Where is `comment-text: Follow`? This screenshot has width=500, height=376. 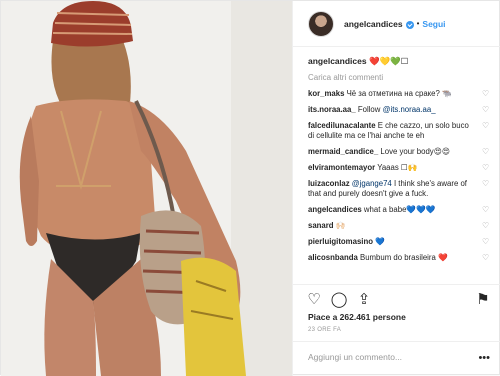 comment-text: Follow is located at coordinates (370, 109).